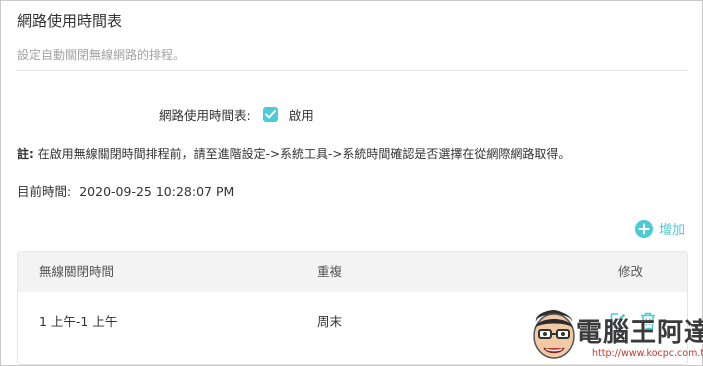  I want to click on header-divider, so click(352, 70).